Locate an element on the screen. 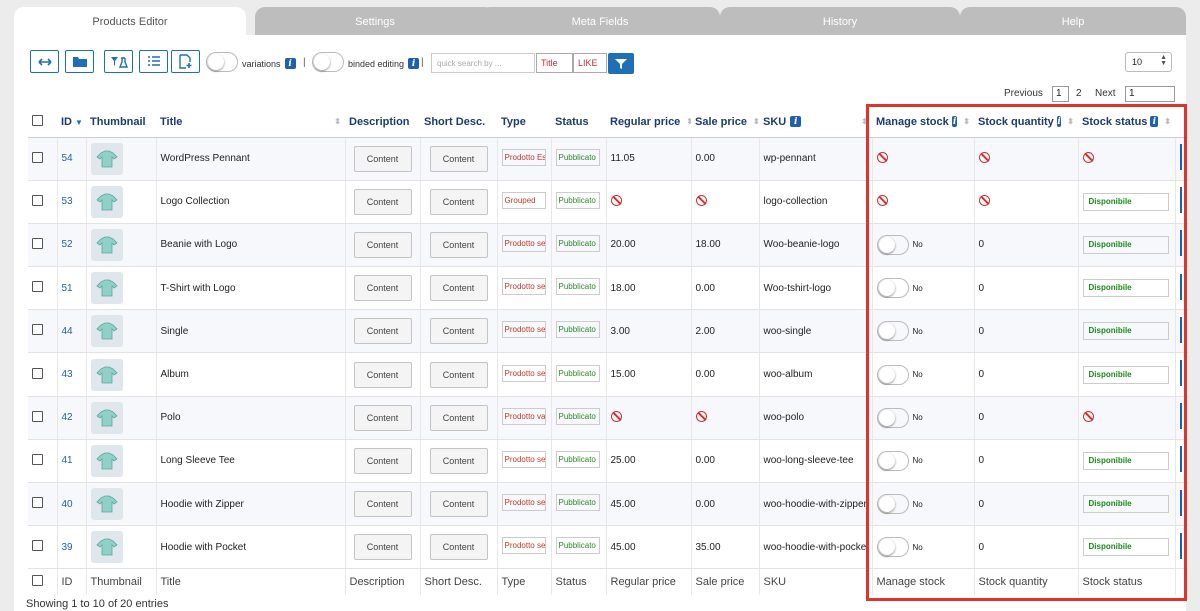 This screenshot has width=1200, height=611. product-id-link: 53 is located at coordinates (67, 201).